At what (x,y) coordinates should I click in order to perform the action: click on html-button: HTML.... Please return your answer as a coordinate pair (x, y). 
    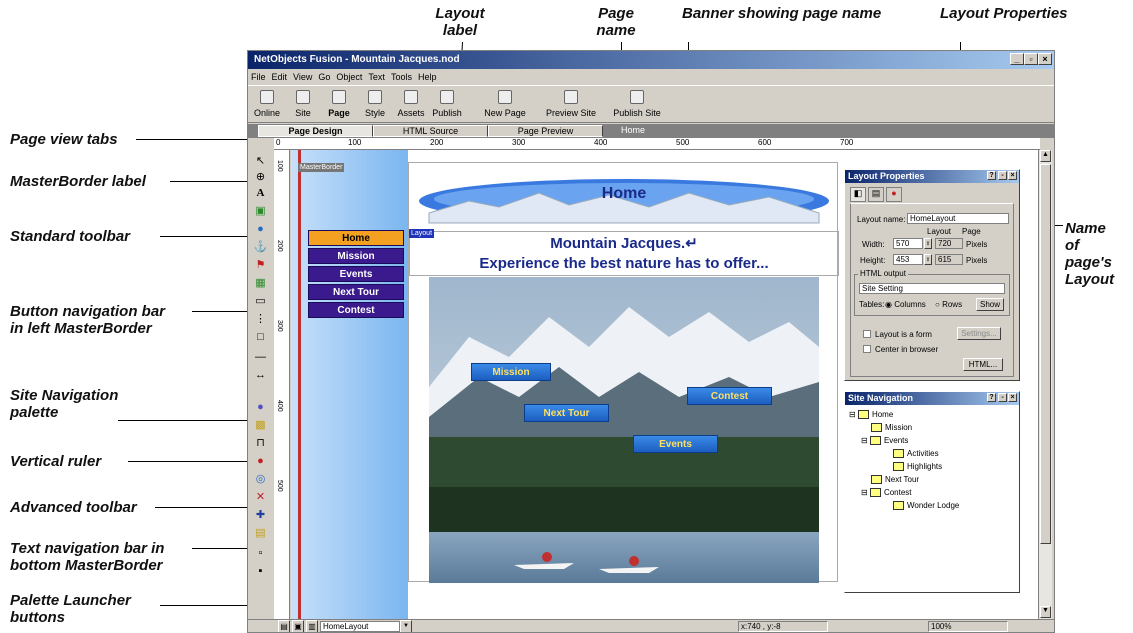
    Looking at the image, I should click on (983, 364).